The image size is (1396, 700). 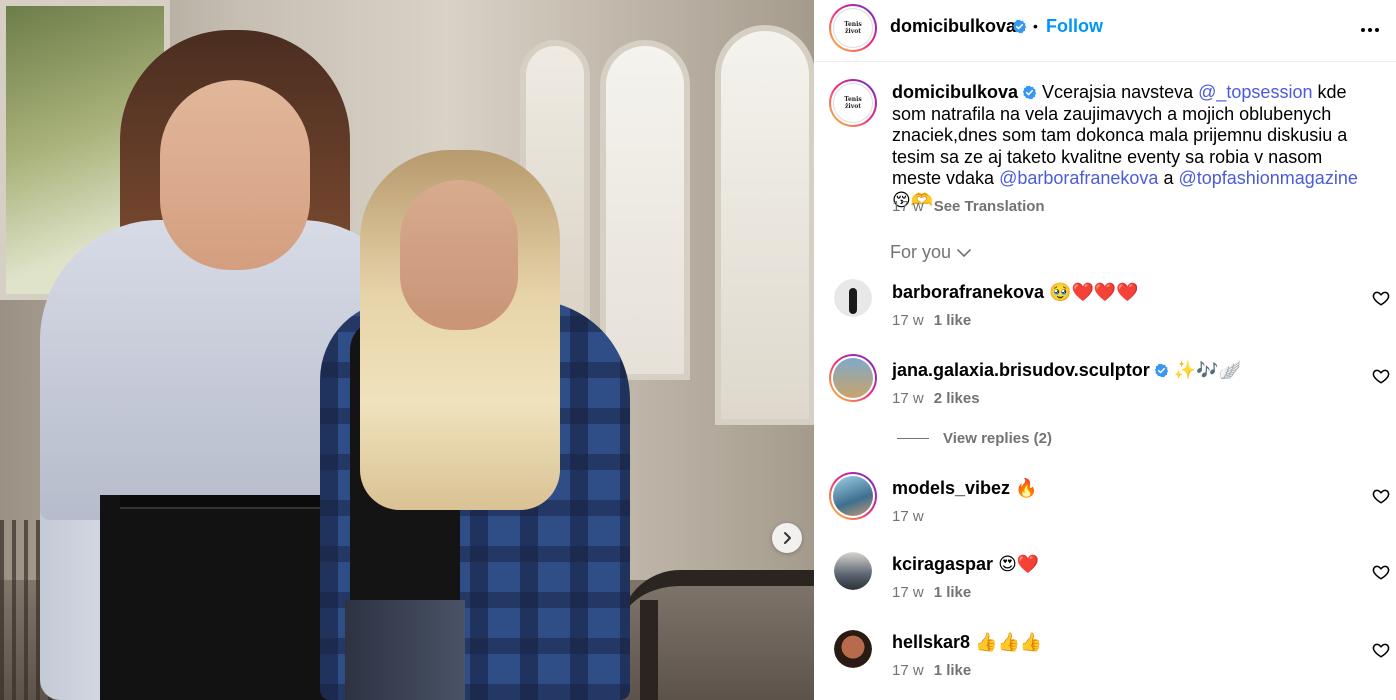 I want to click on comment-text: ✨🎶🪽, so click(x=1207, y=370).